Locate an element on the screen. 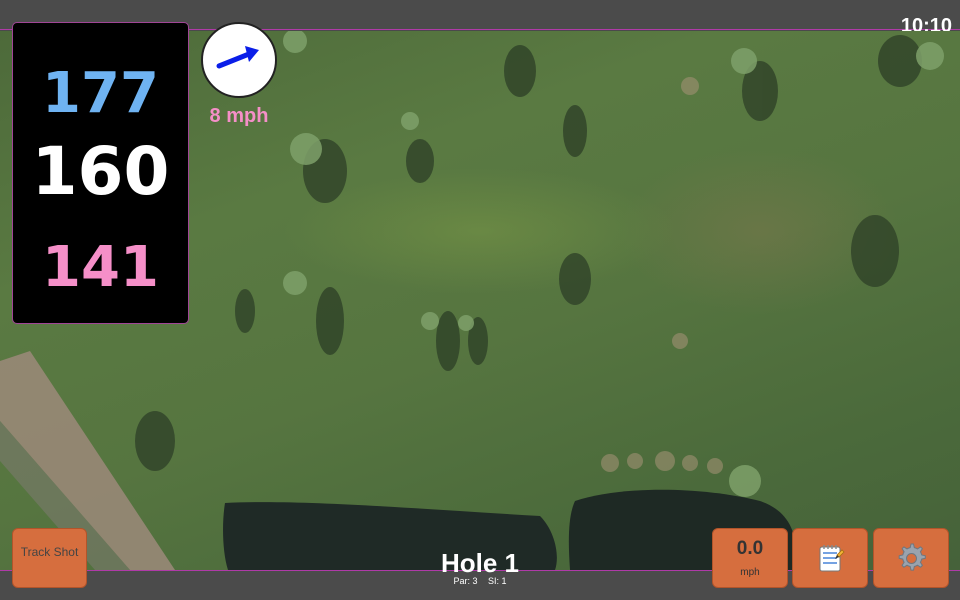  track-shot-button: Track Shot is located at coordinates (49, 558).